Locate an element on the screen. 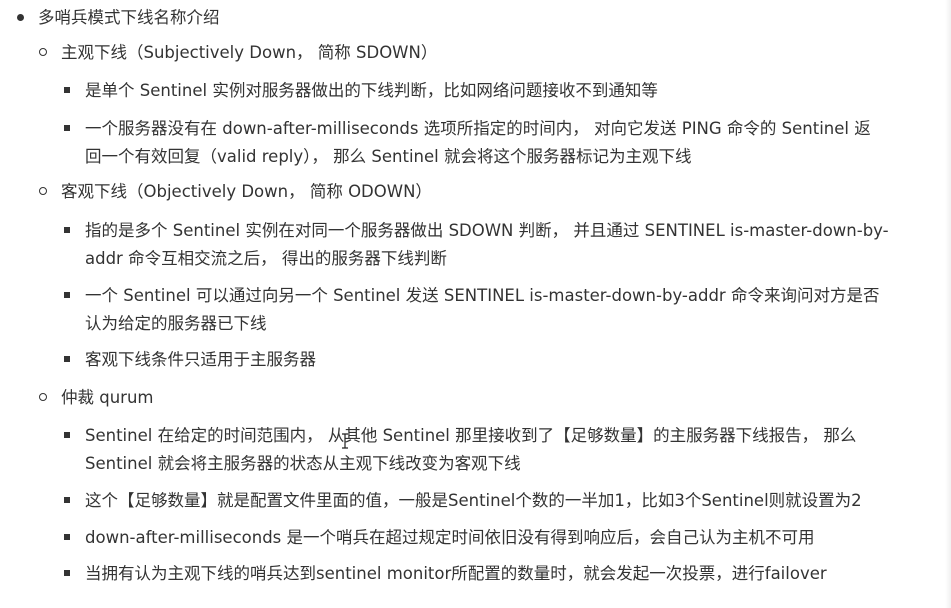 The image size is (951, 608). section-title: 客观下线（Objectively Down， 简称 ODOWN） is located at coordinates (246, 191).